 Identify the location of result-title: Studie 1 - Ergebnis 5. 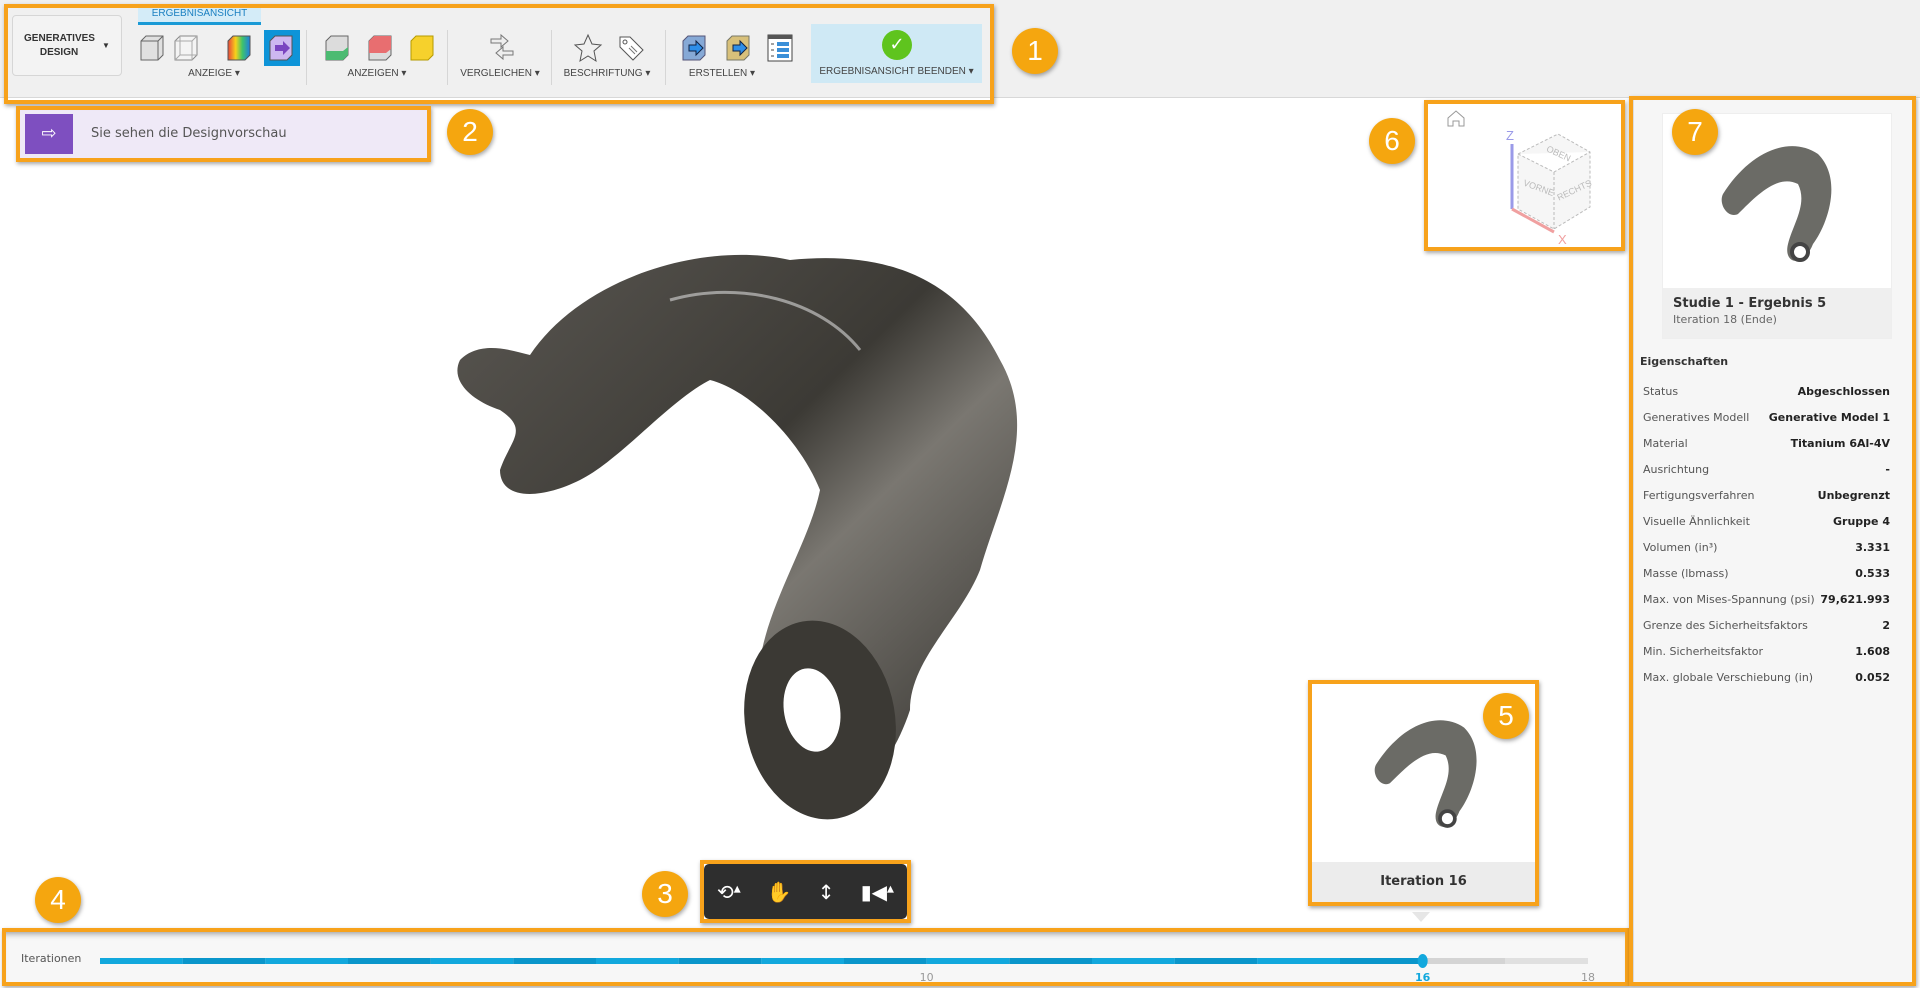
(1750, 303).